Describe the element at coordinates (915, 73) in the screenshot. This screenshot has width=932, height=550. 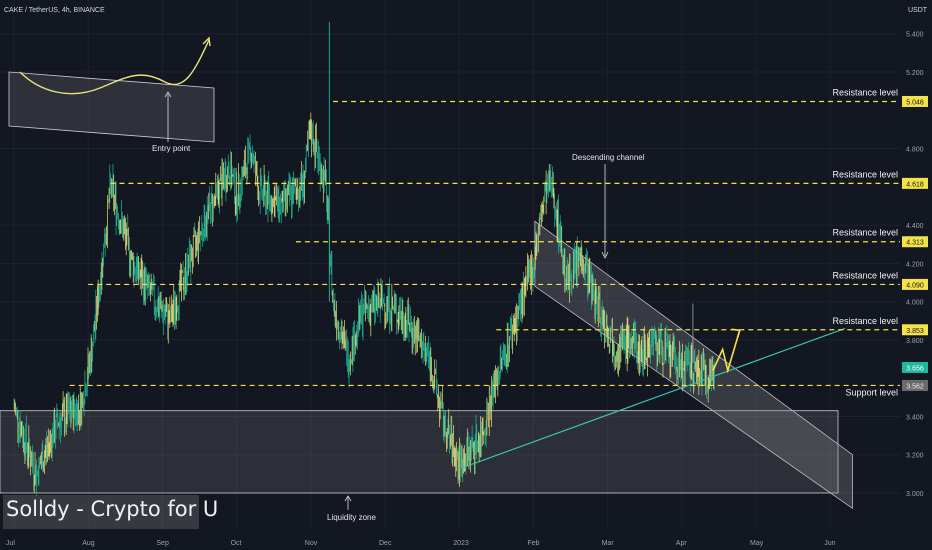
I see `y-tick-label: 5.200` at that location.